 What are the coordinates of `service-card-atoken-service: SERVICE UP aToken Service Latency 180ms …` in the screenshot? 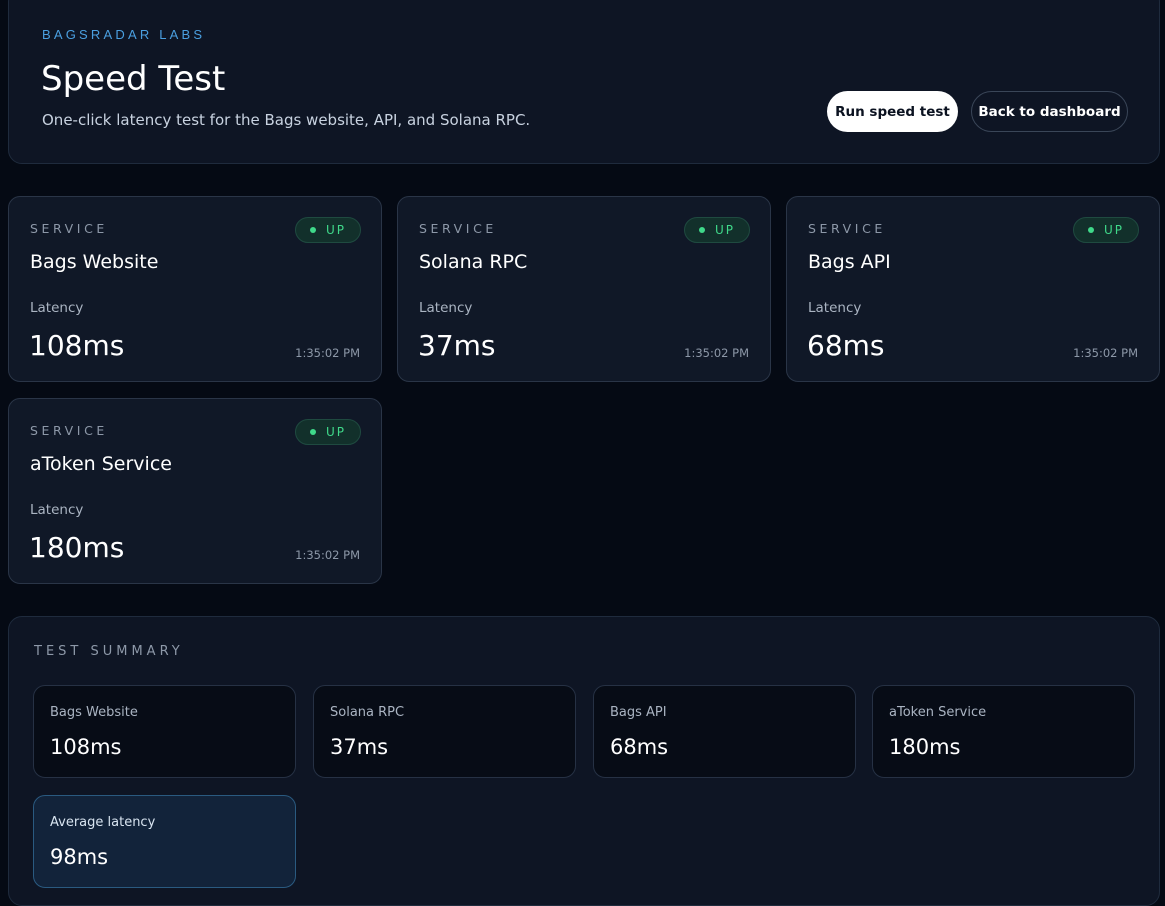 It's located at (195, 491).